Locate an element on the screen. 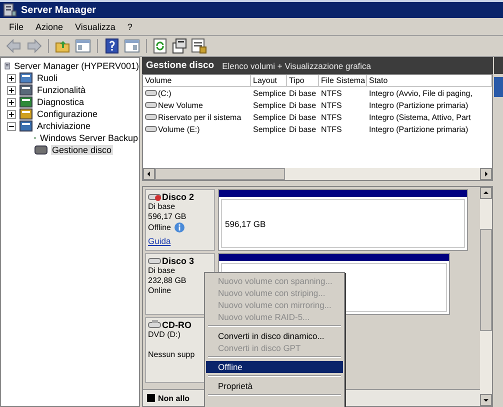  panel-title: Gestione disco is located at coordinates (180, 65).